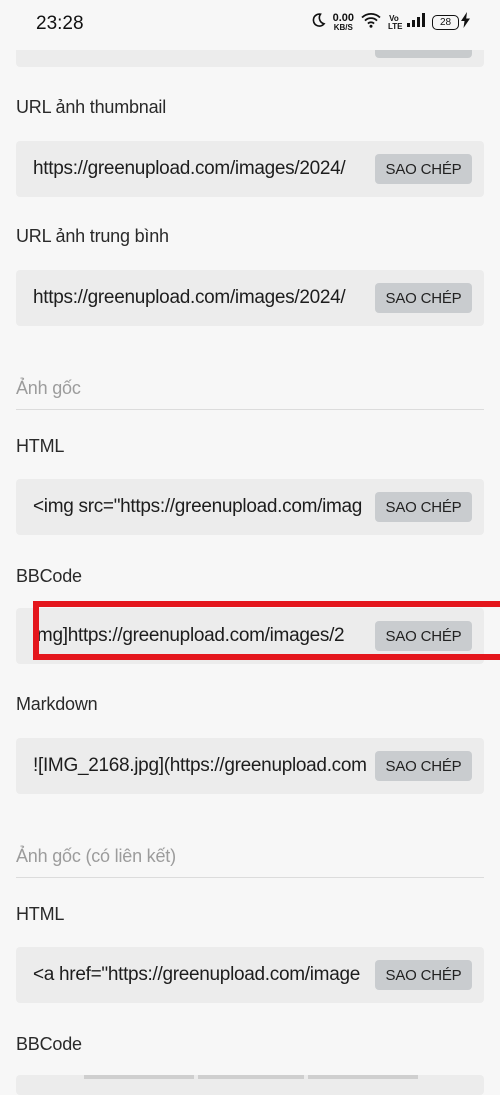  What do you see at coordinates (92, 236) in the screenshot?
I see `medium-url-label: URL ảnh trung bình` at bounding box center [92, 236].